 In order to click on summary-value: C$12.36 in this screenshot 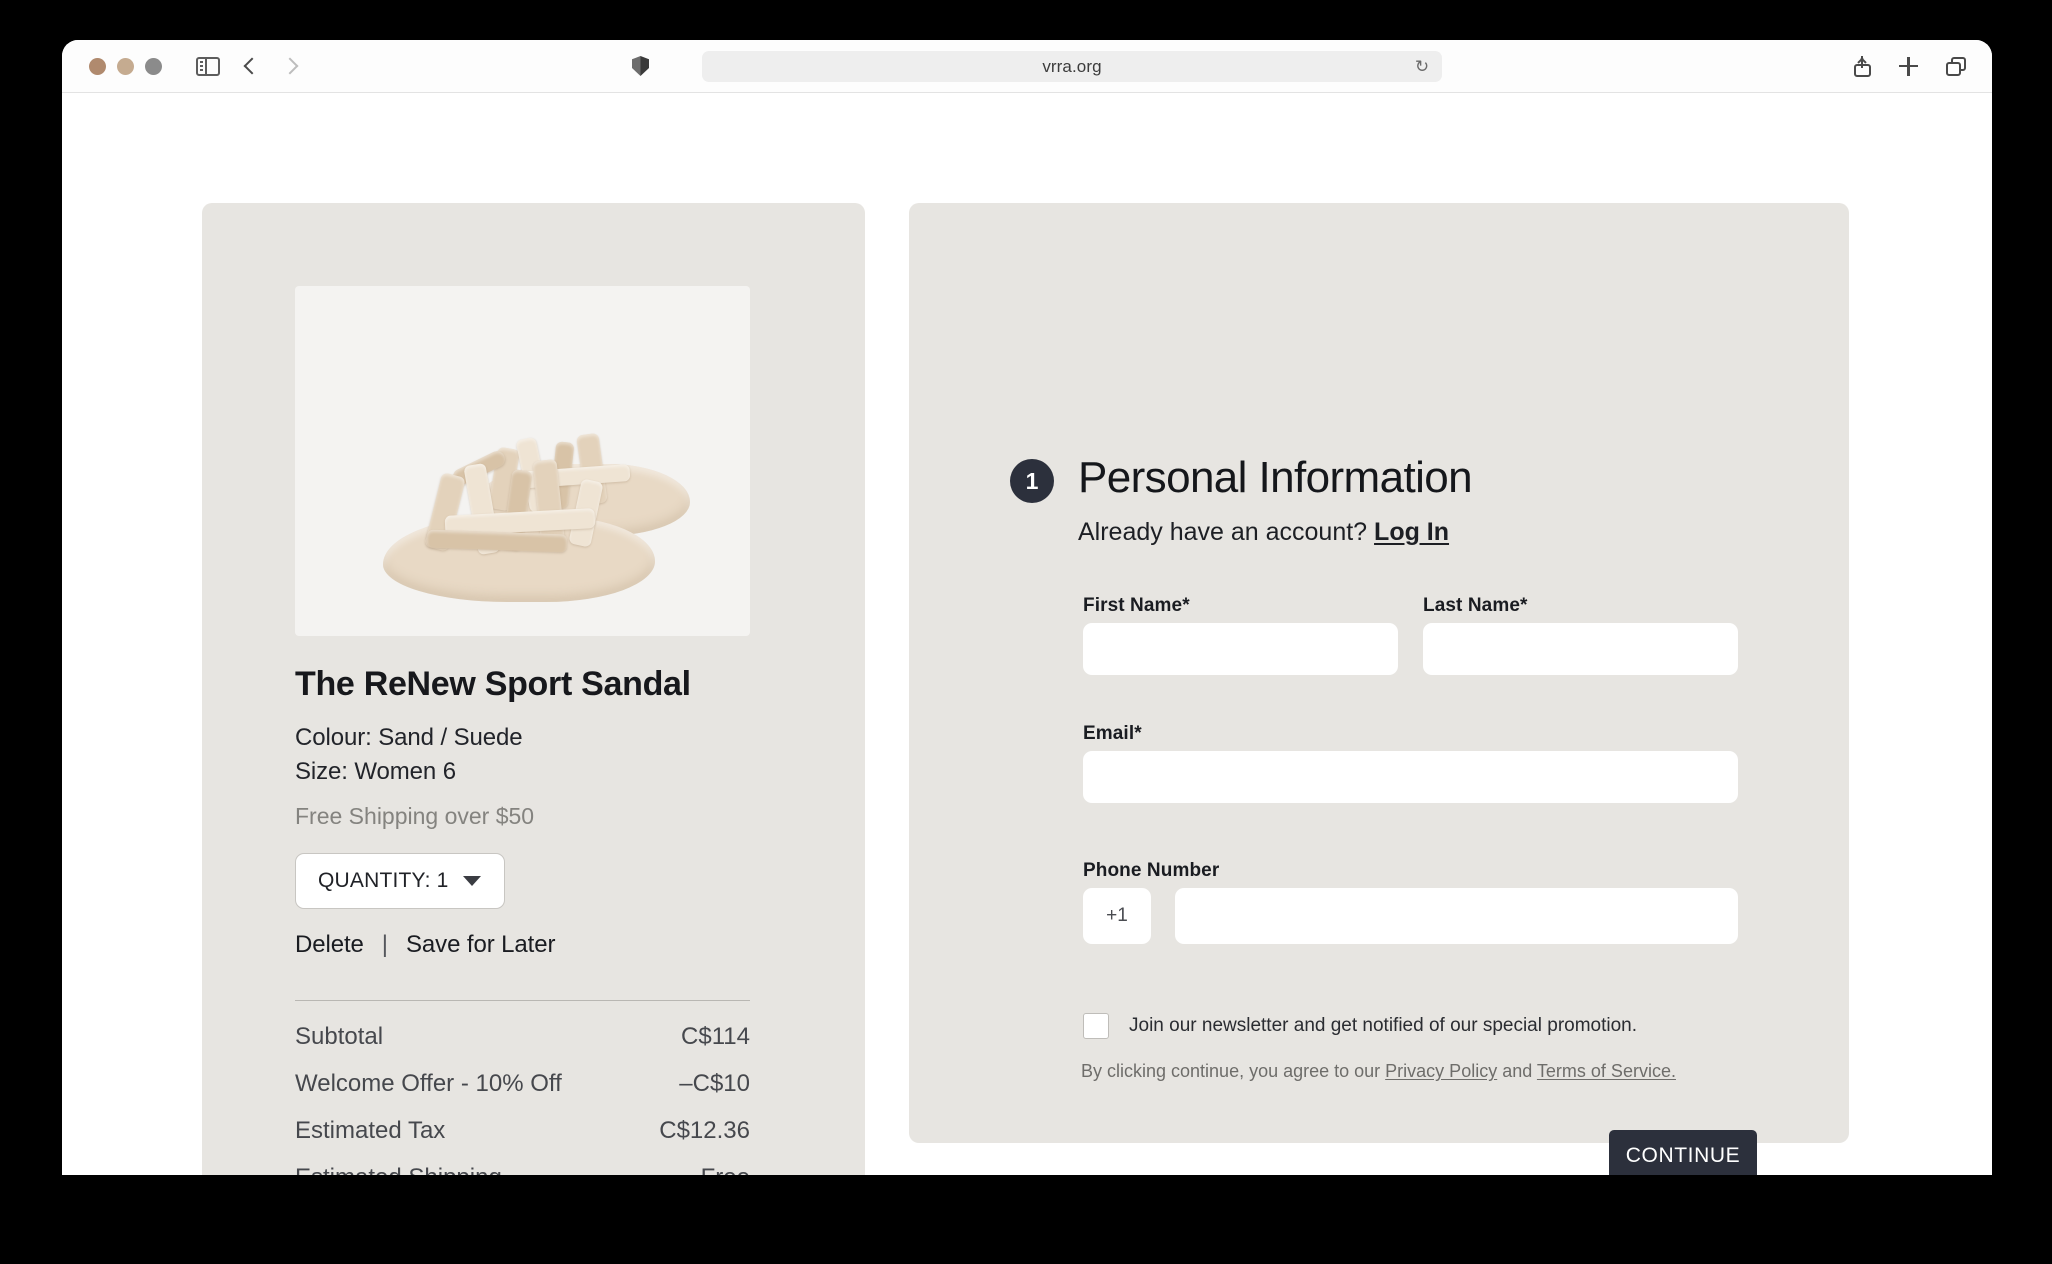, I will do `click(704, 1130)`.